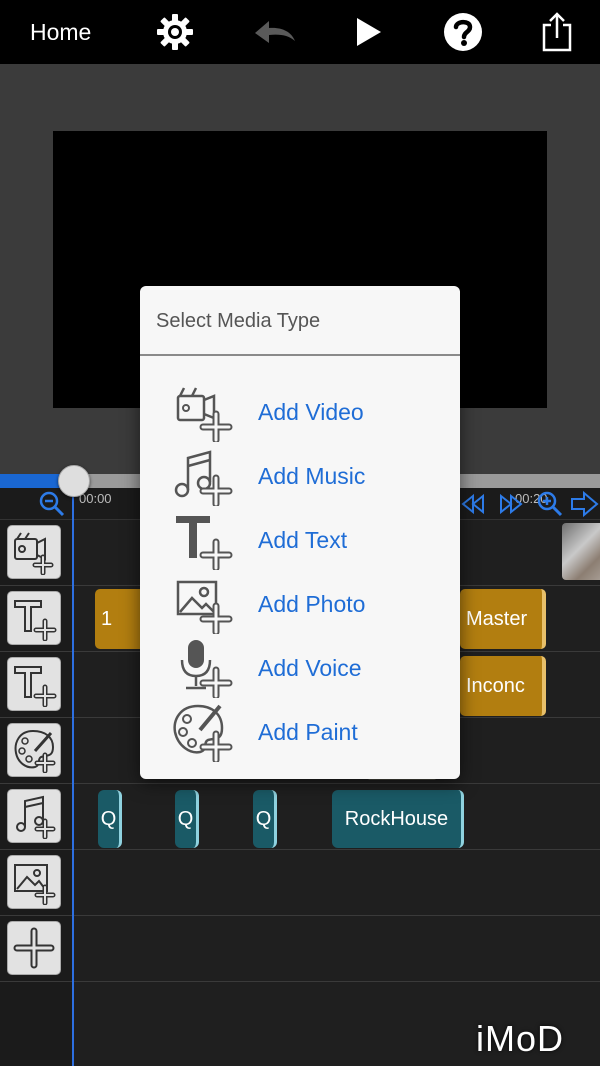  I want to click on text-clip: Master, so click(503, 619).